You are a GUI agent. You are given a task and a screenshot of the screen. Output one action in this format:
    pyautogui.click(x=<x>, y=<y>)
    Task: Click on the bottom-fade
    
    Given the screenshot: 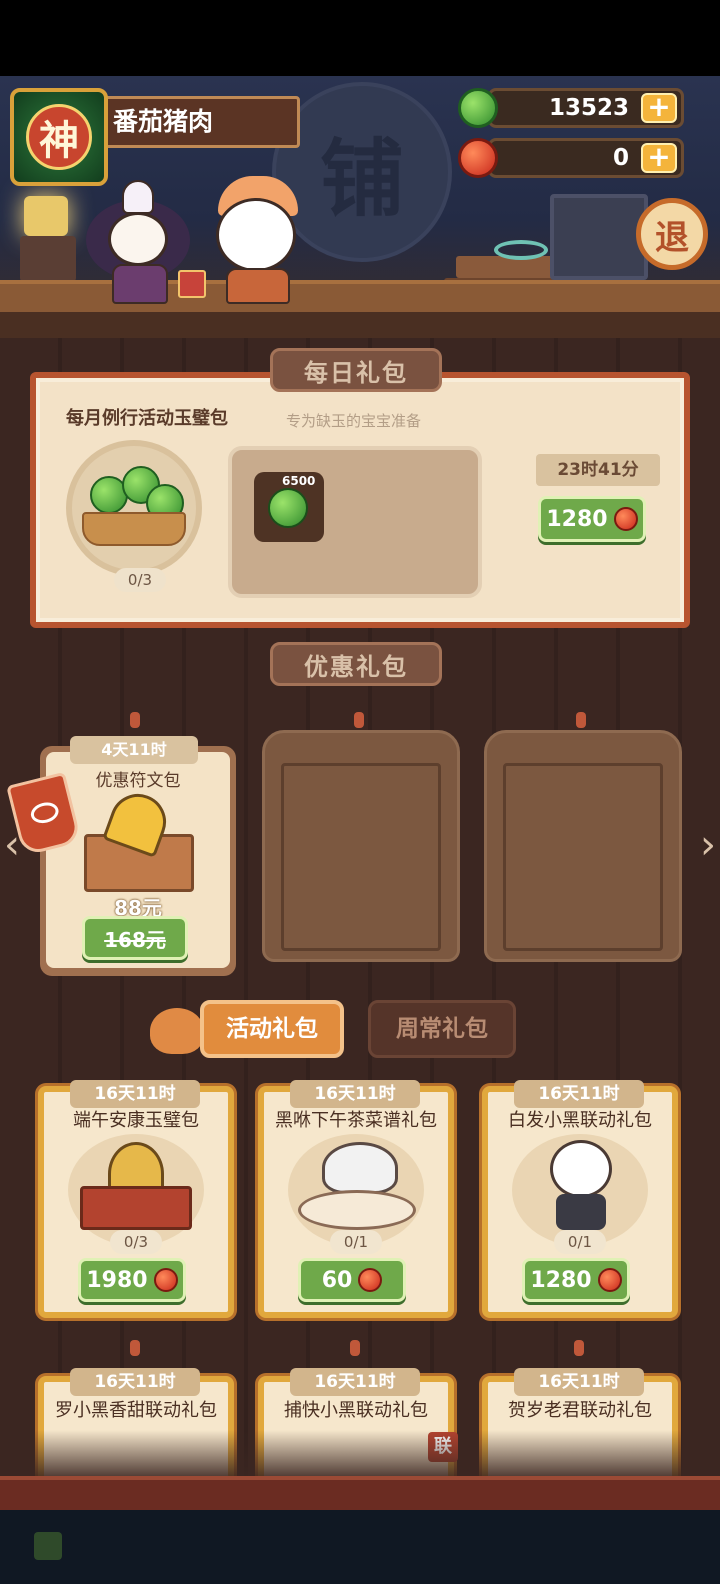 What is the action you would take?
    pyautogui.click(x=360, y=1455)
    